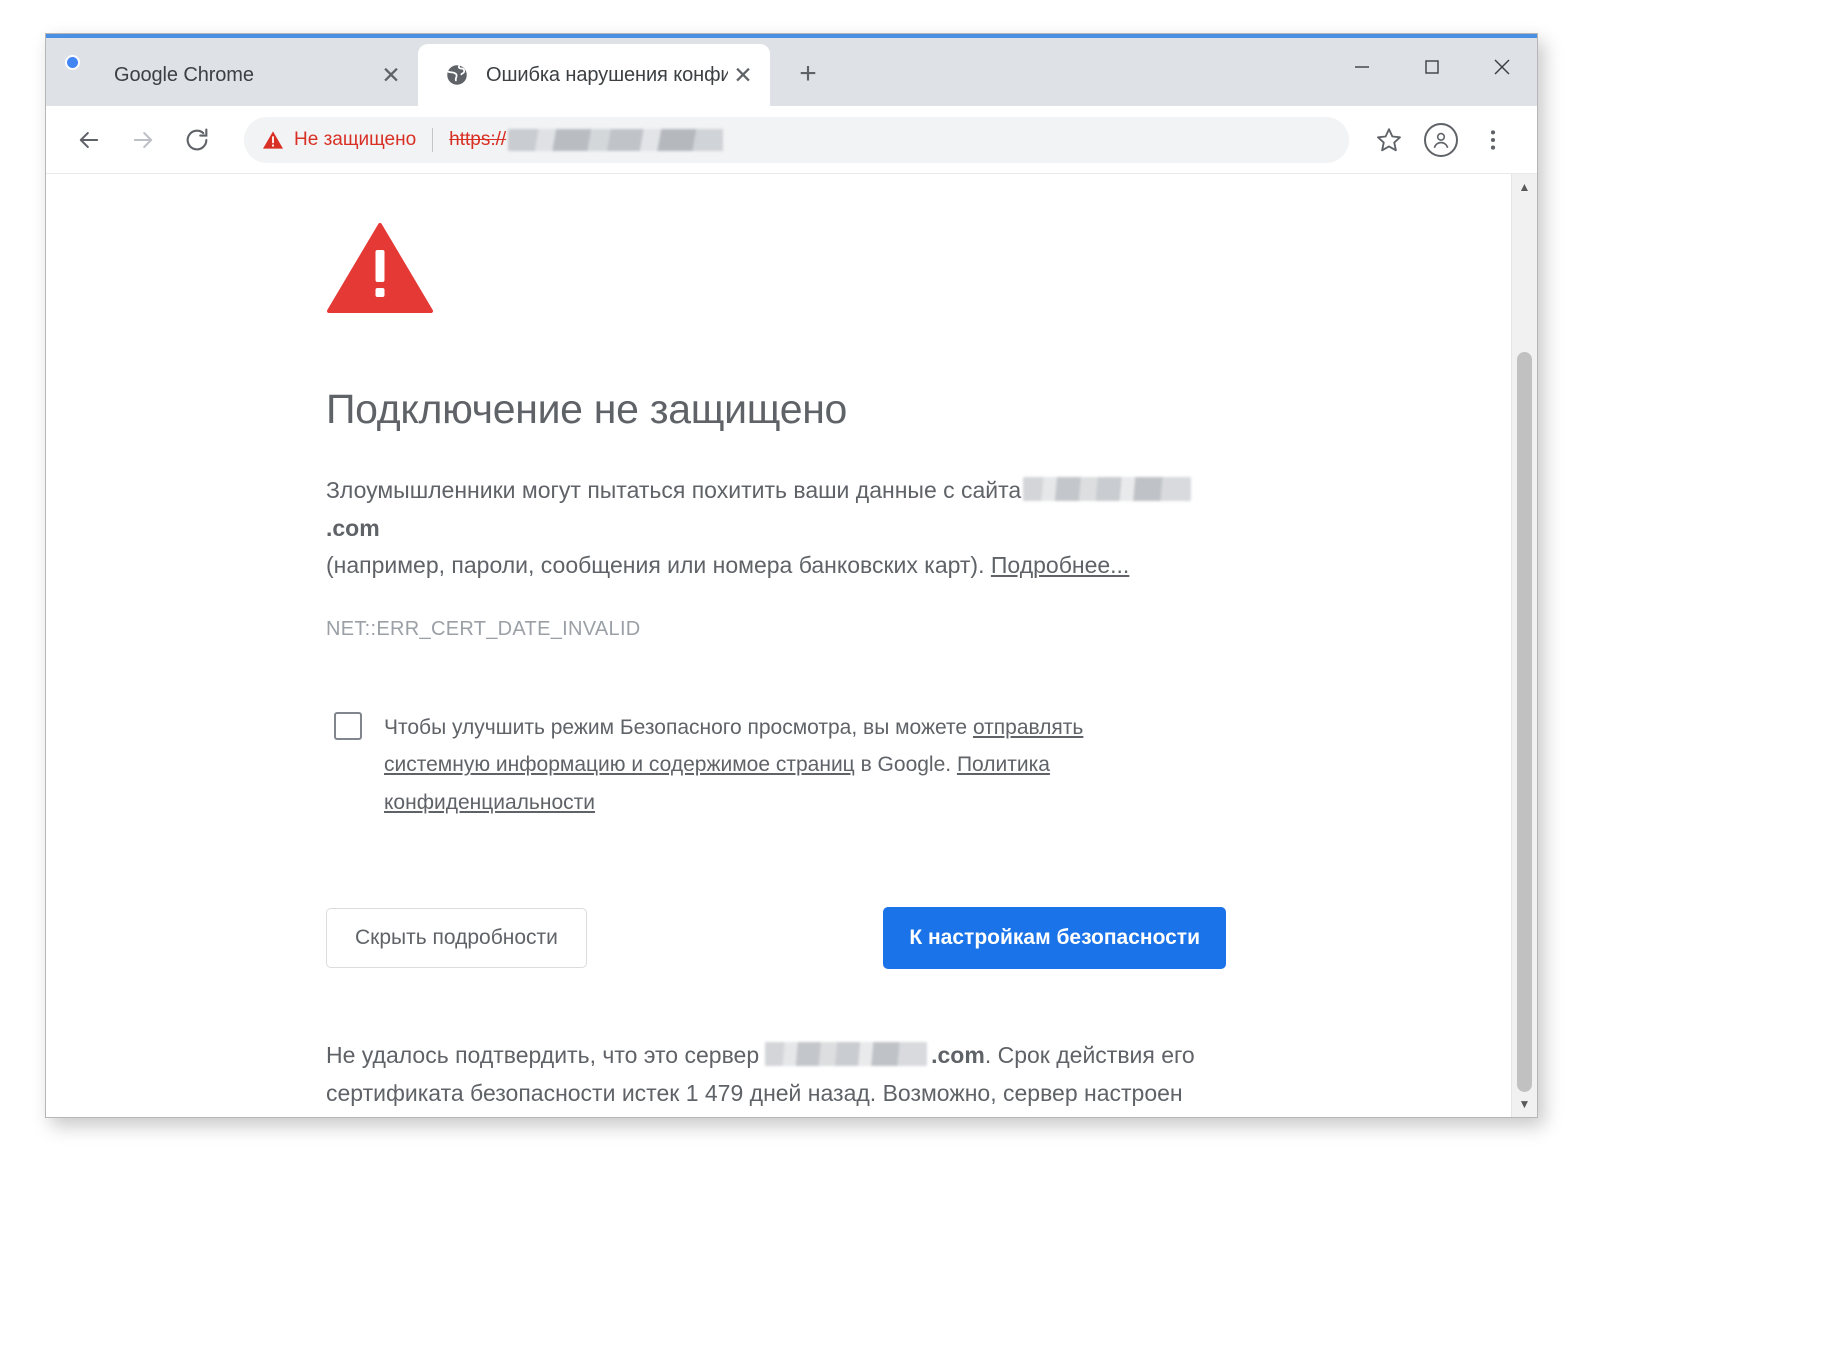 This screenshot has height=1366, width=1844. I want to click on window-controls, so click(1432, 67).